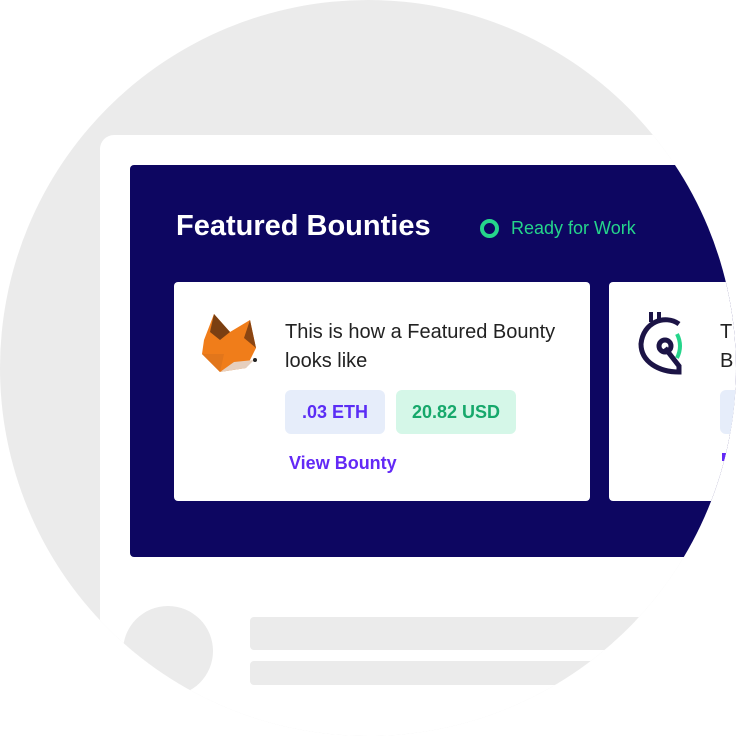 Image resolution: width=736 pixels, height=736 pixels. Describe the element at coordinates (660, 343) in the screenshot. I see `gitcoin-logo-icon` at that location.